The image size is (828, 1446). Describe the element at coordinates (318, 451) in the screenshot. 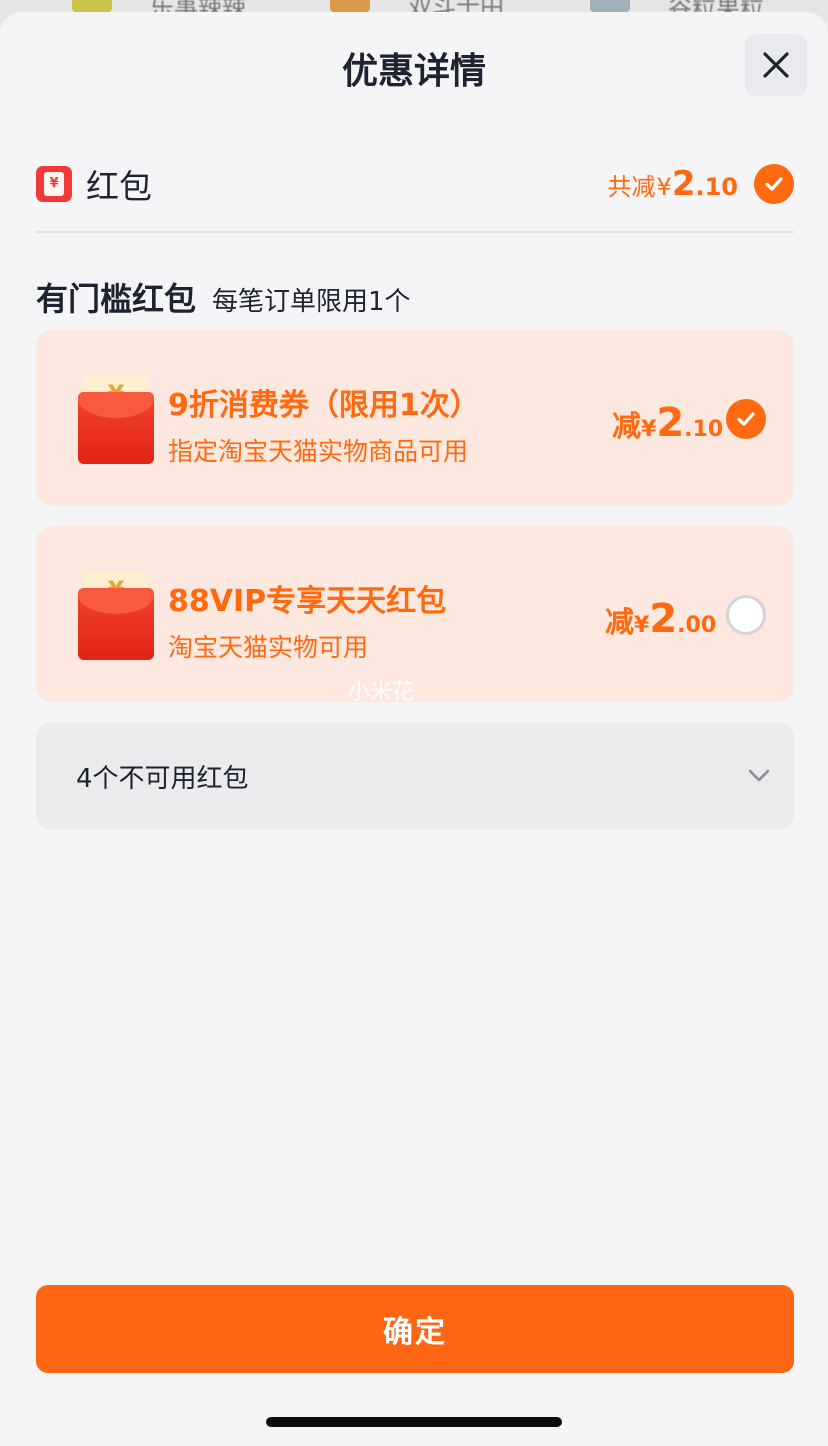

I see `coupon-description: 指定淘宝天猫实物商品可用` at that location.